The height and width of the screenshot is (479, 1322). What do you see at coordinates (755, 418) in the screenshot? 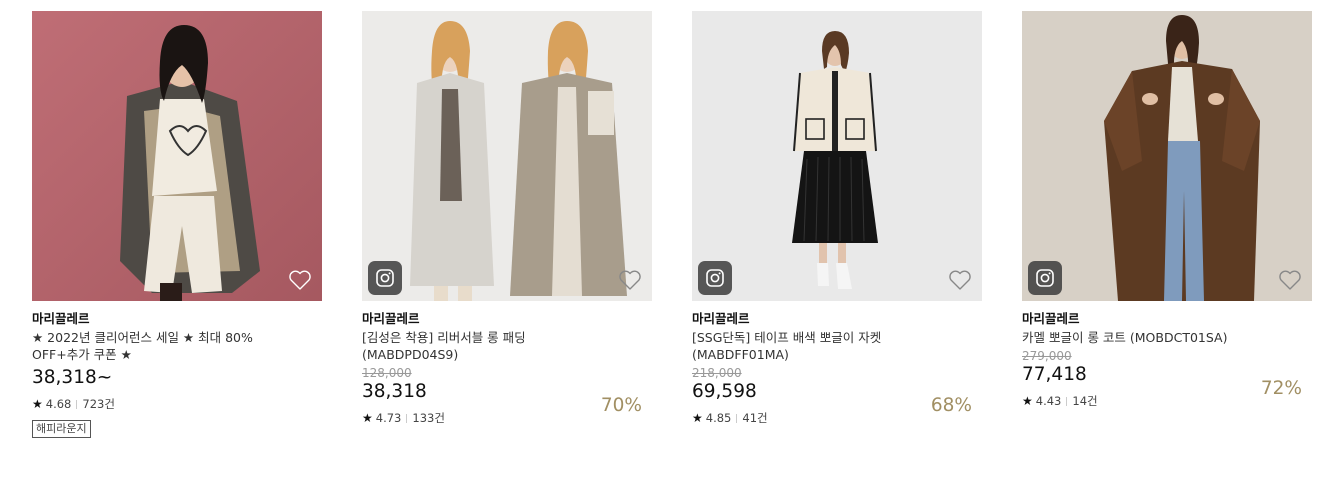
I see `review-count: 41건` at bounding box center [755, 418].